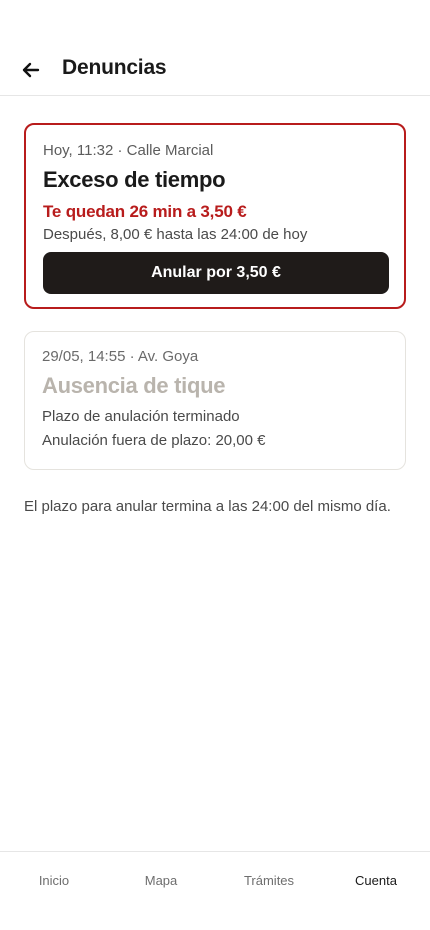 The height and width of the screenshot is (930, 430). I want to click on fine-meta: Hoy, 11:32 · Calle Marcial, so click(128, 150).